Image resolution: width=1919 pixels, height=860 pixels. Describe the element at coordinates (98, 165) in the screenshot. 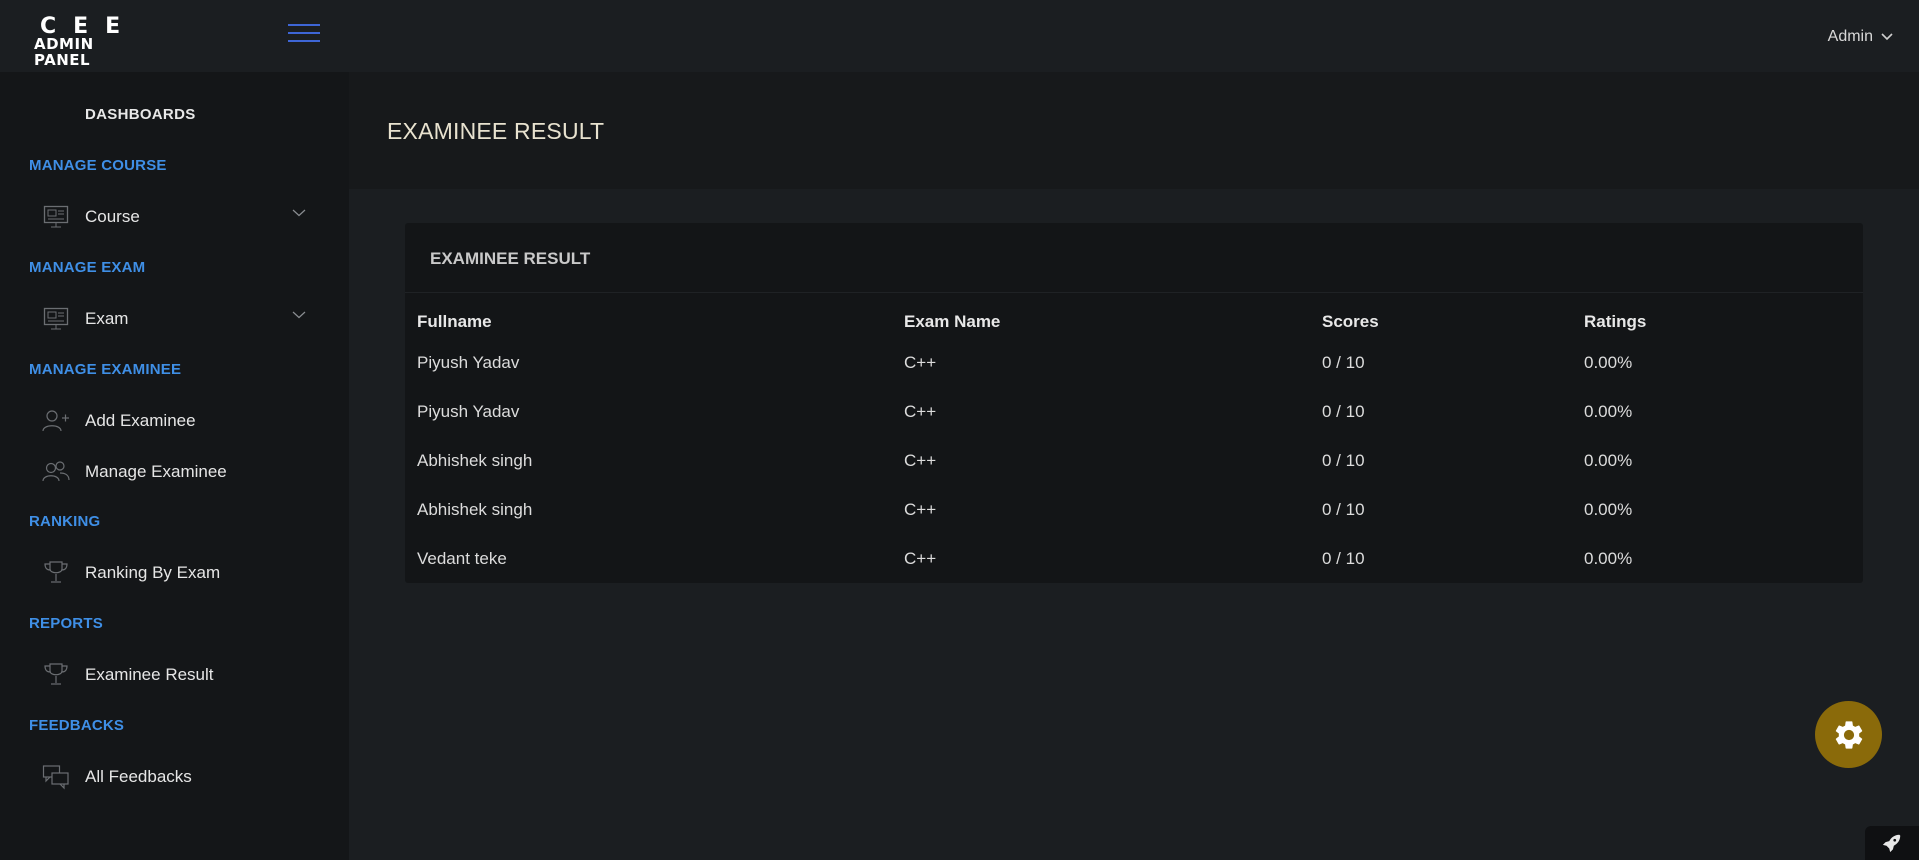

I see `sidebar-heading-manage-course: MANAGE COURSE` at that location.